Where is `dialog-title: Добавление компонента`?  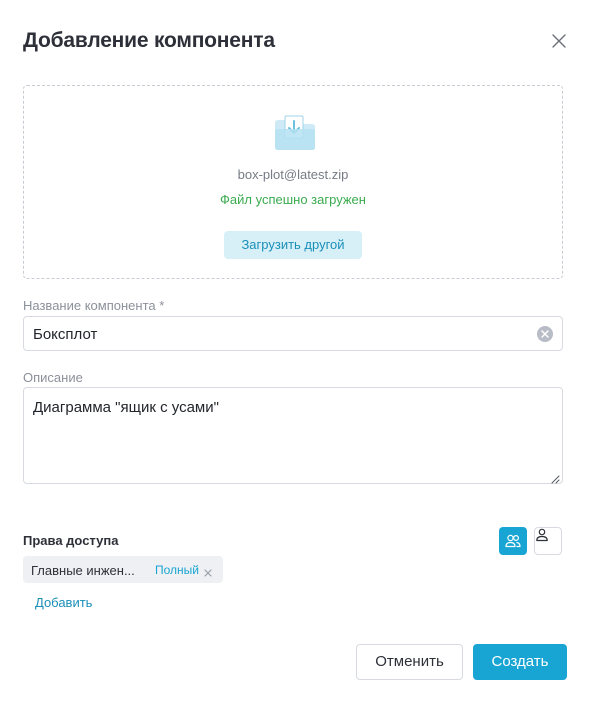 dialog-title: Добавление компонента is located at coordinates (149, 40).